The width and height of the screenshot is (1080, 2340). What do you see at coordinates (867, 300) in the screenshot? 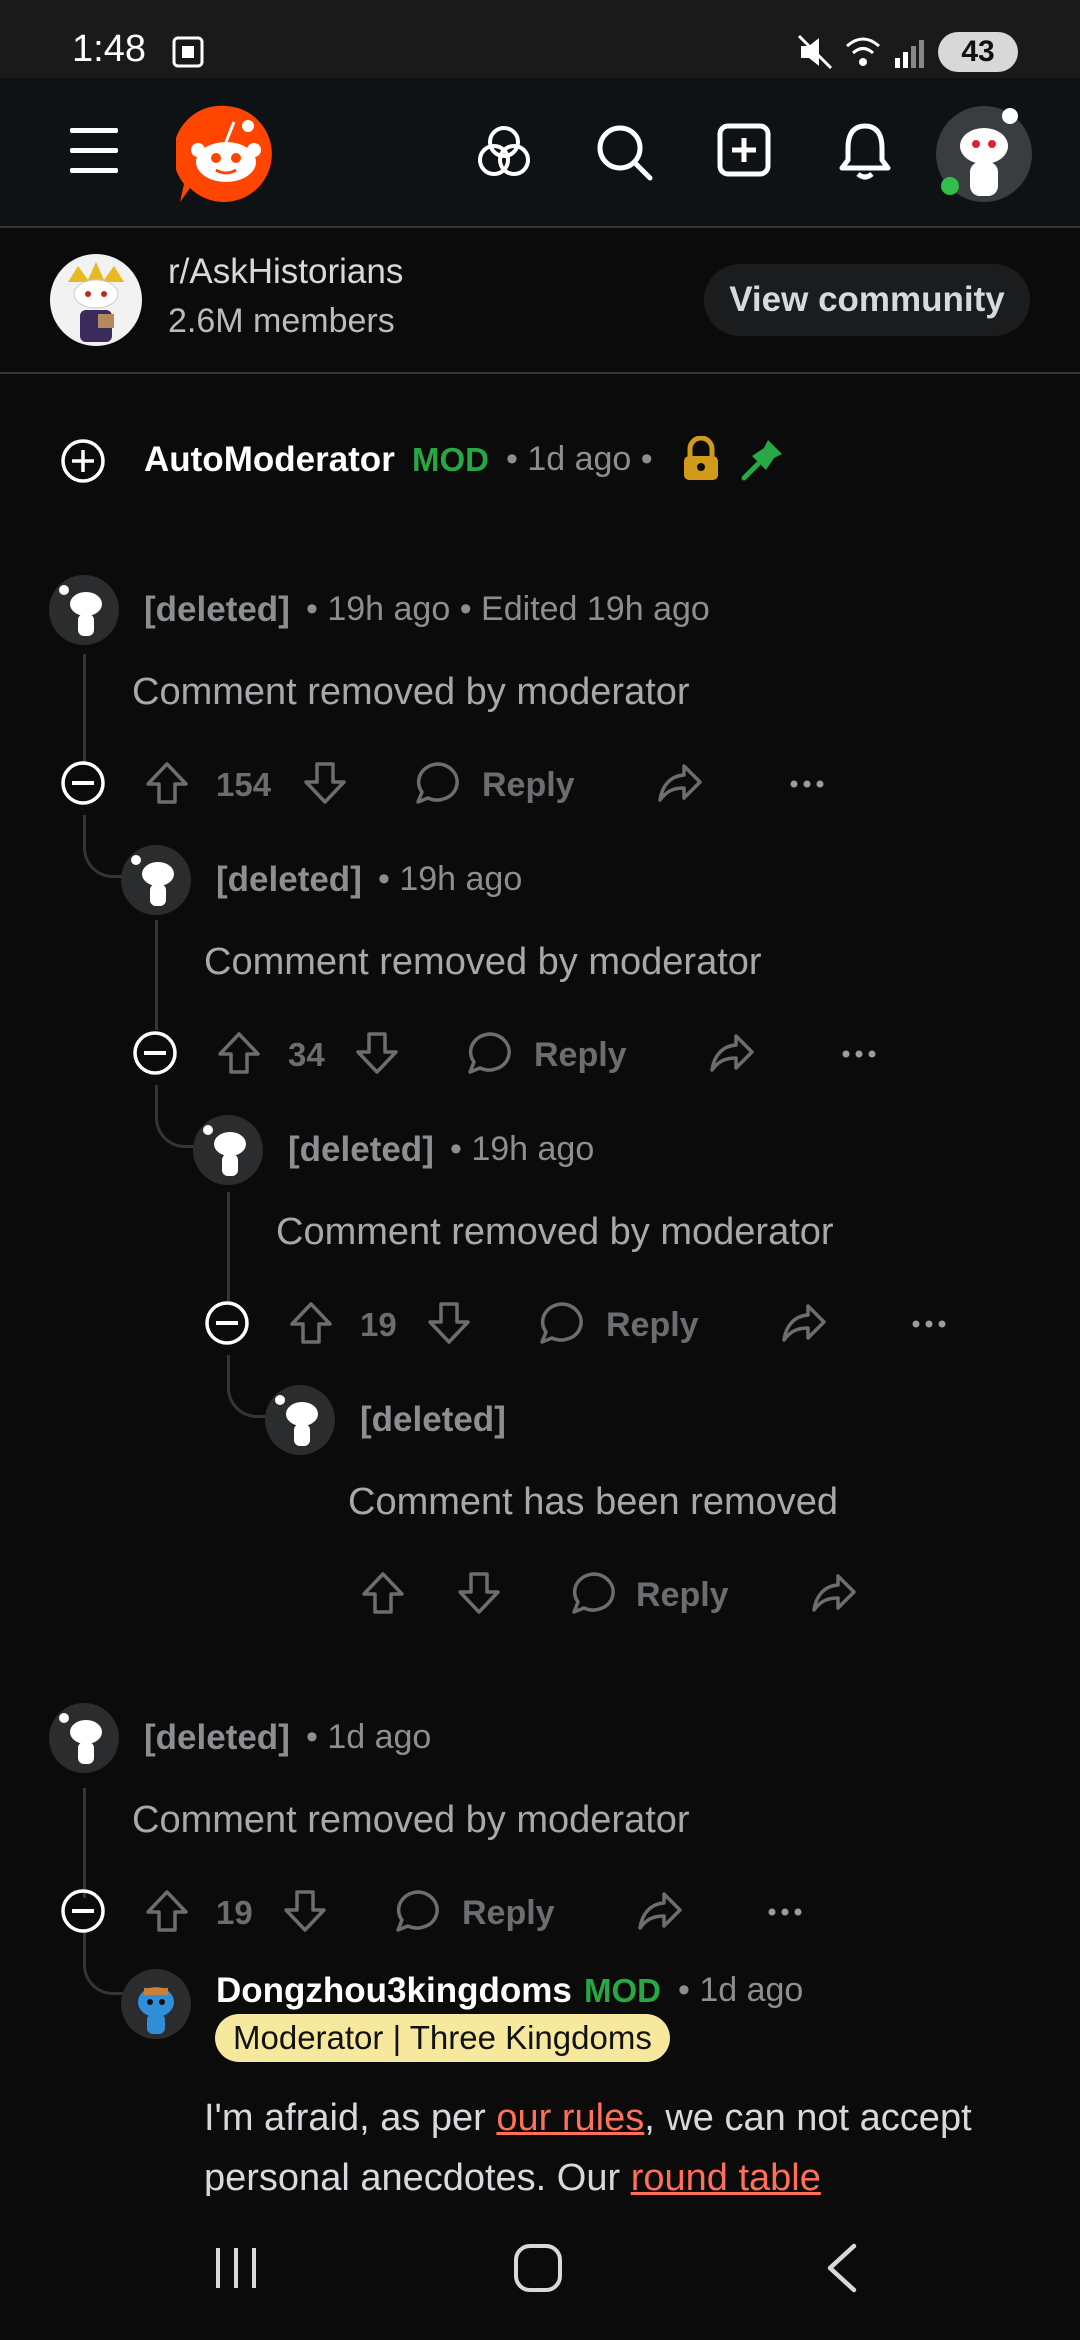
I see `view-community-button: View community` at bounding box center [867, 300].